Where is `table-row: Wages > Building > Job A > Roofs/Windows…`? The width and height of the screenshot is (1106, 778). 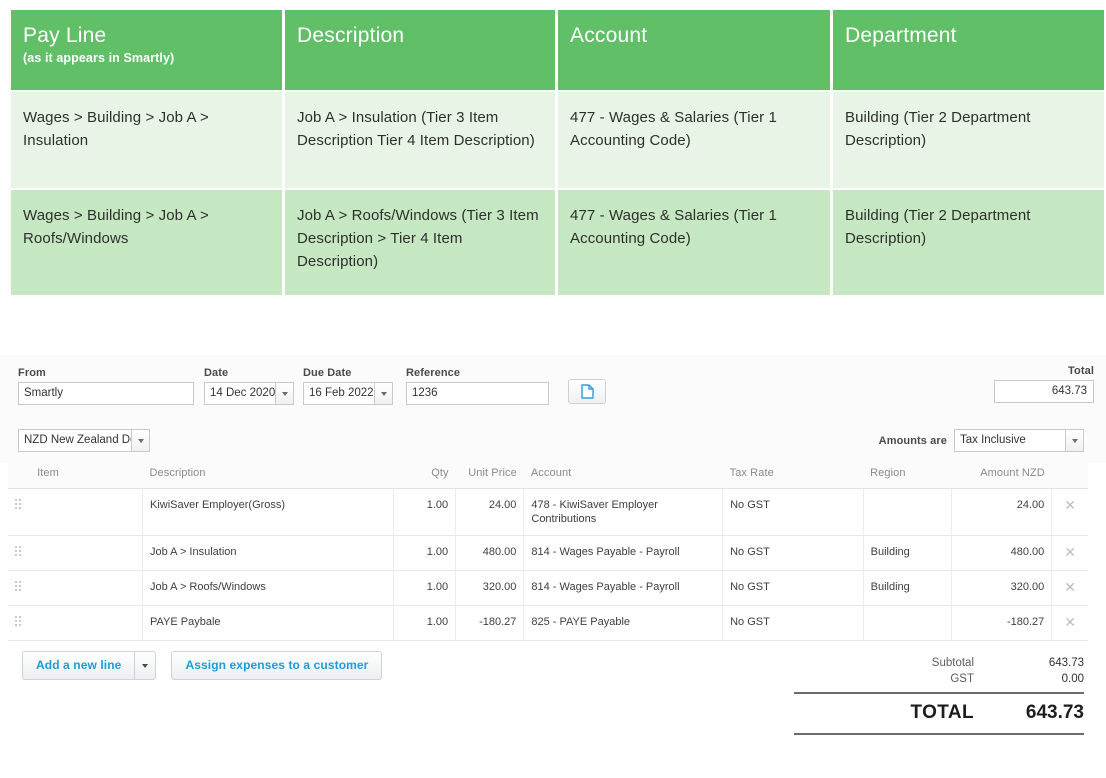
table-row: Wages > Building > Job A > Roofs/Windows… is located at coordinates (557, 242).